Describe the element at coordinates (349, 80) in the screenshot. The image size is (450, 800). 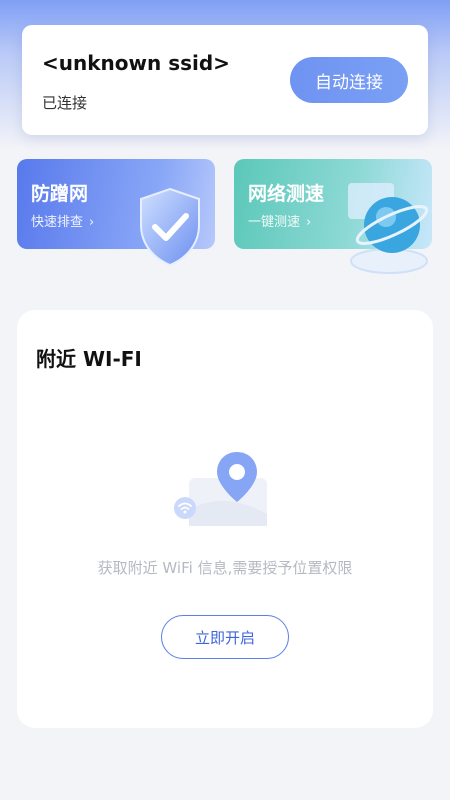
I see `auto-connect-button: 自动连接` at that location.